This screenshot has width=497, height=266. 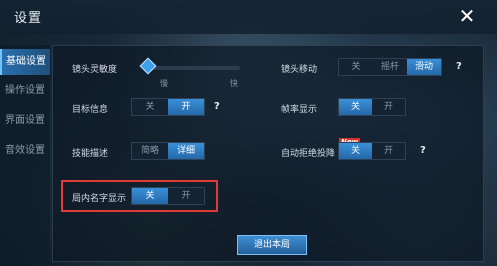 What do you see at coordinates (308, 154) in the screenshot?
I see `auto-reject-label: 自动拒绝投降` at bounding box center [308, 154].